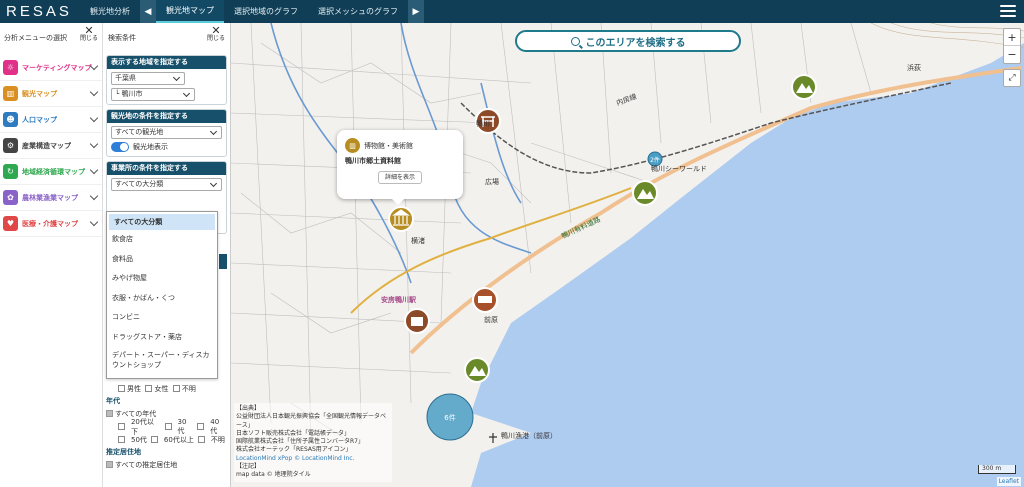  I want to click on port-anchor-icon, so click(493, 438).